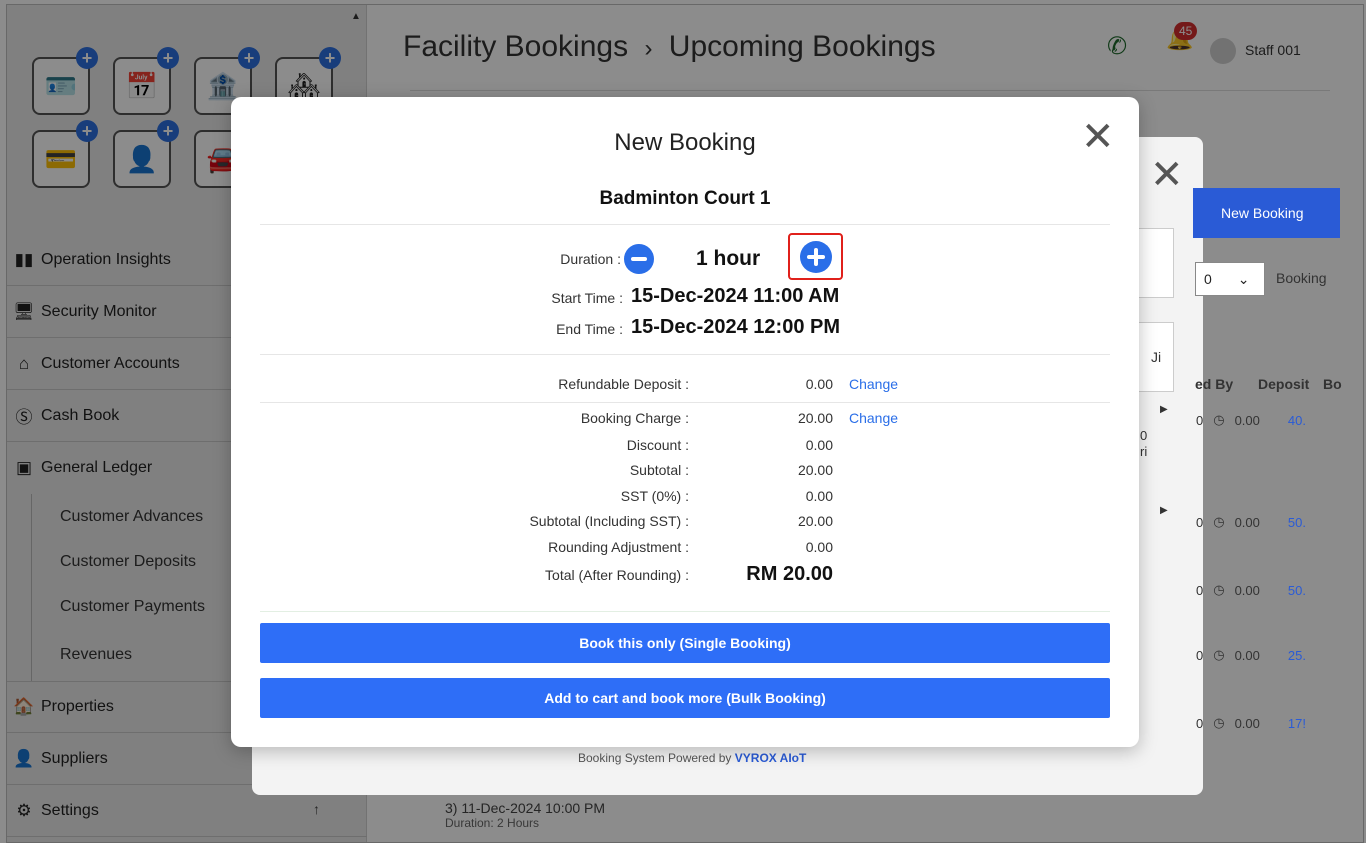  I want to click on booking-select-label: Booking, so click(1301, 278).